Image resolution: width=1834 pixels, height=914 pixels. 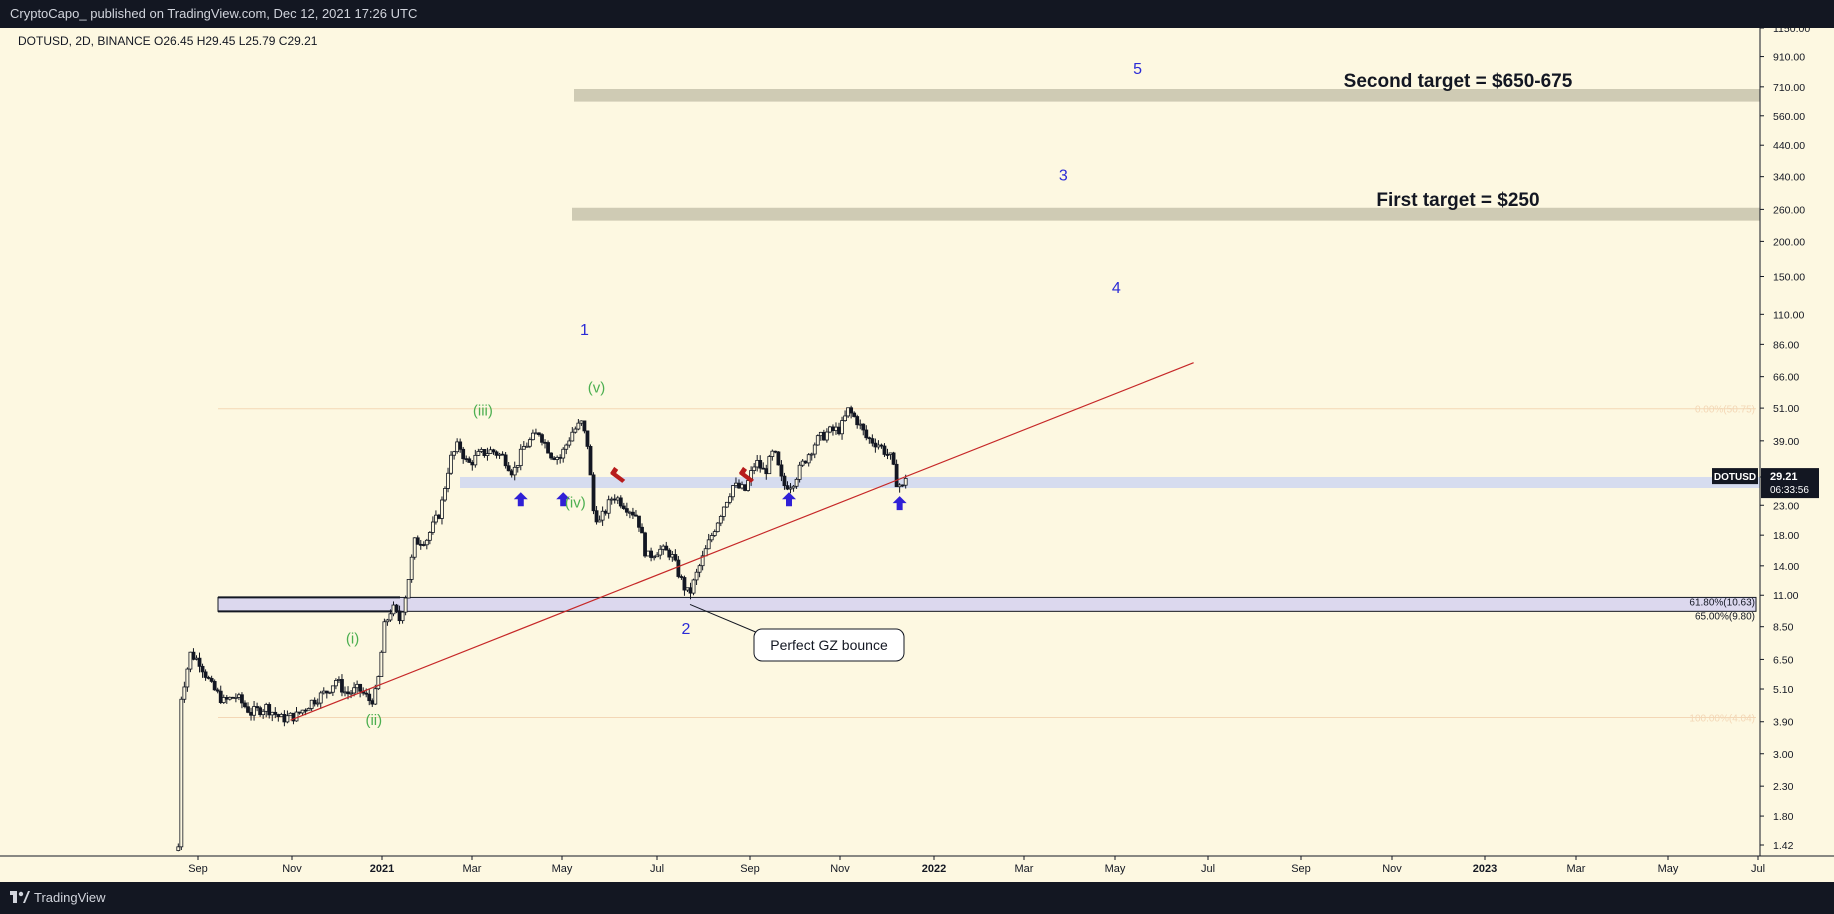 I want to click on countdown-tag: 06:33:56, so click(x=1789, y=490).